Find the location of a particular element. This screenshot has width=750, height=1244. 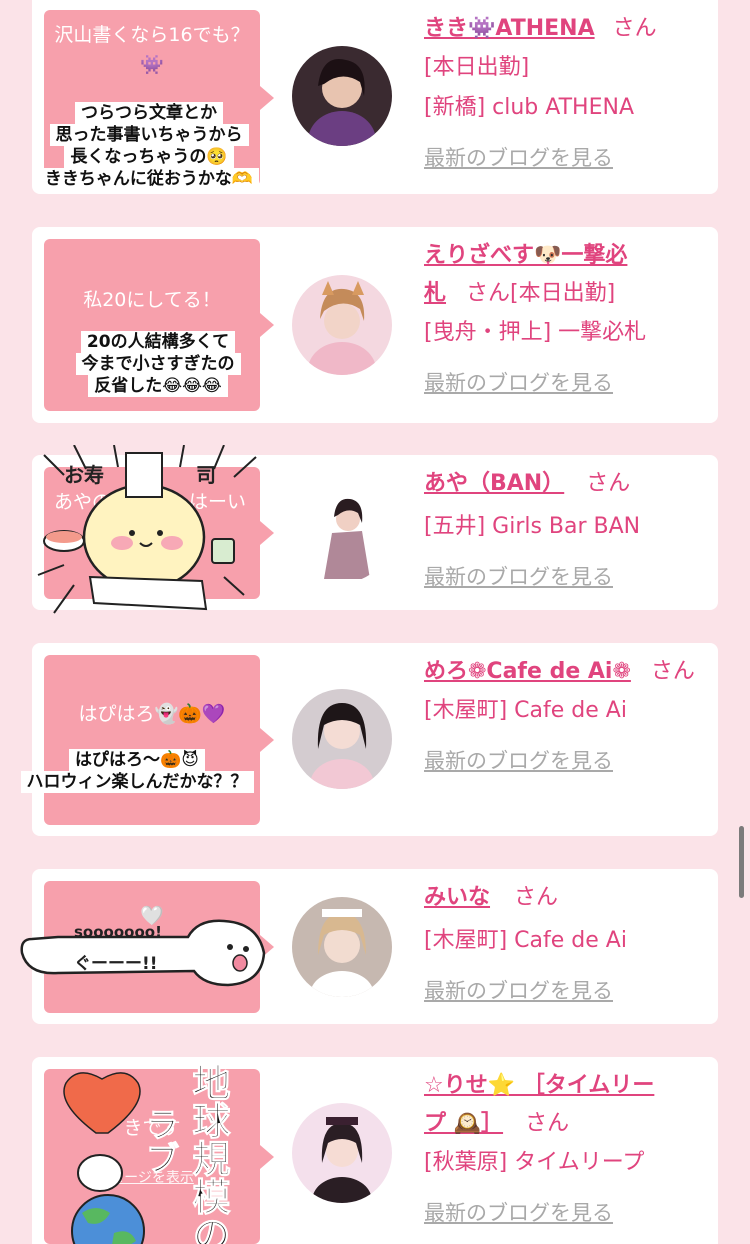

bubble-title: はぴはろ👻🎃💜 is located at coordinates (152, 714).